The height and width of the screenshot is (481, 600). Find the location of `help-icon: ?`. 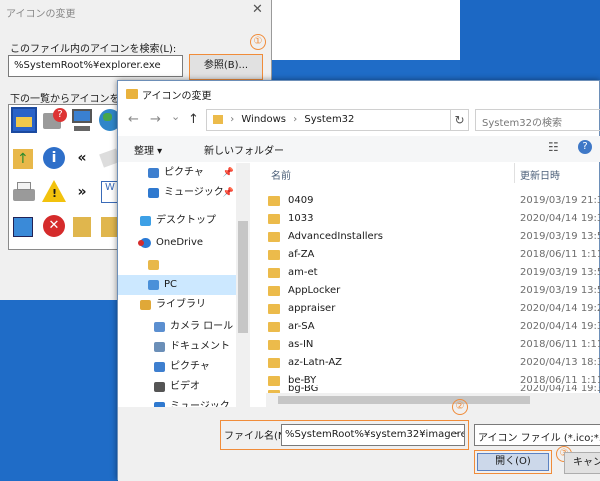

help-icon: ? is located at coordinates (585, 147).